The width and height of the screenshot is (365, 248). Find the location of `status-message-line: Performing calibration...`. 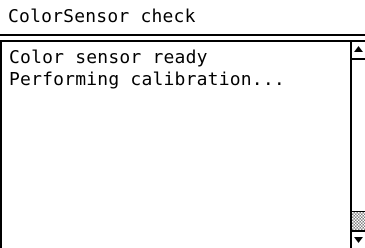

status-message-line: Performing calibration... is located at coordinates (147, 79).